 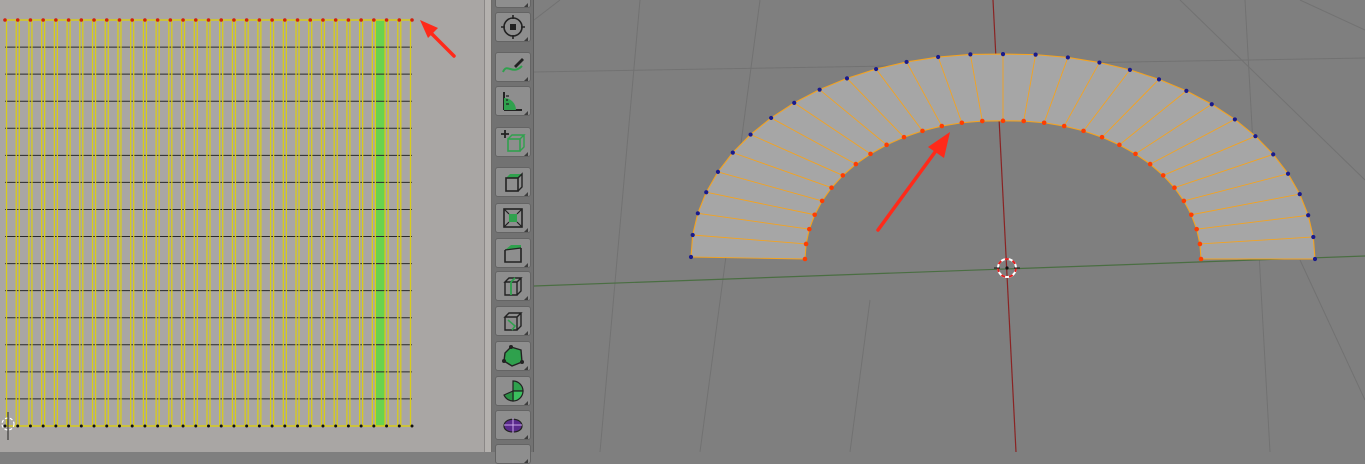 I want to click on smooth-button, so click(x=513, y=425).